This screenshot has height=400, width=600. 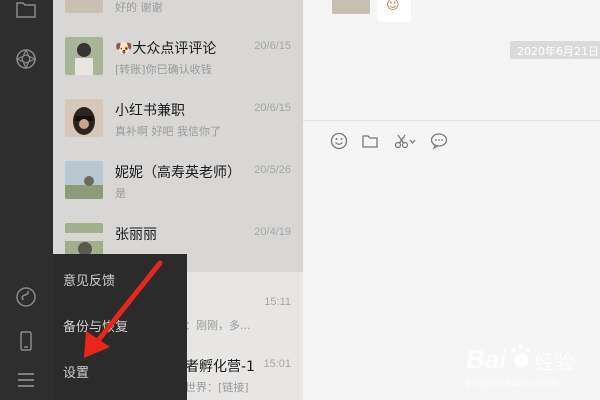 What do you see at coordinates (339, 141) in the screenshot?
I see `emoji-icon` at bounding box center [339, 141].